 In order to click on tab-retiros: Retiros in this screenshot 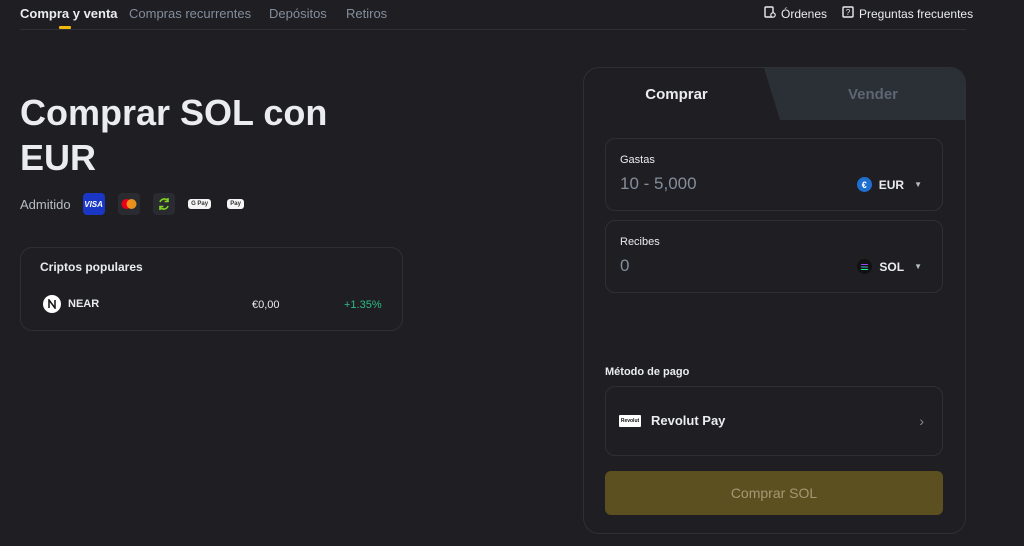, I will do `click(366, 13)`.